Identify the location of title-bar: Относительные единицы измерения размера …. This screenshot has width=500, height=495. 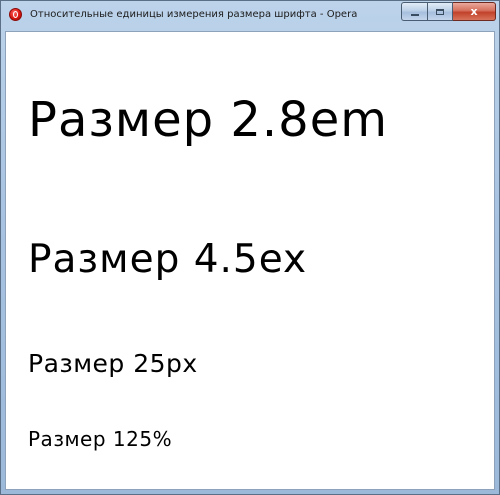
(250, 16).